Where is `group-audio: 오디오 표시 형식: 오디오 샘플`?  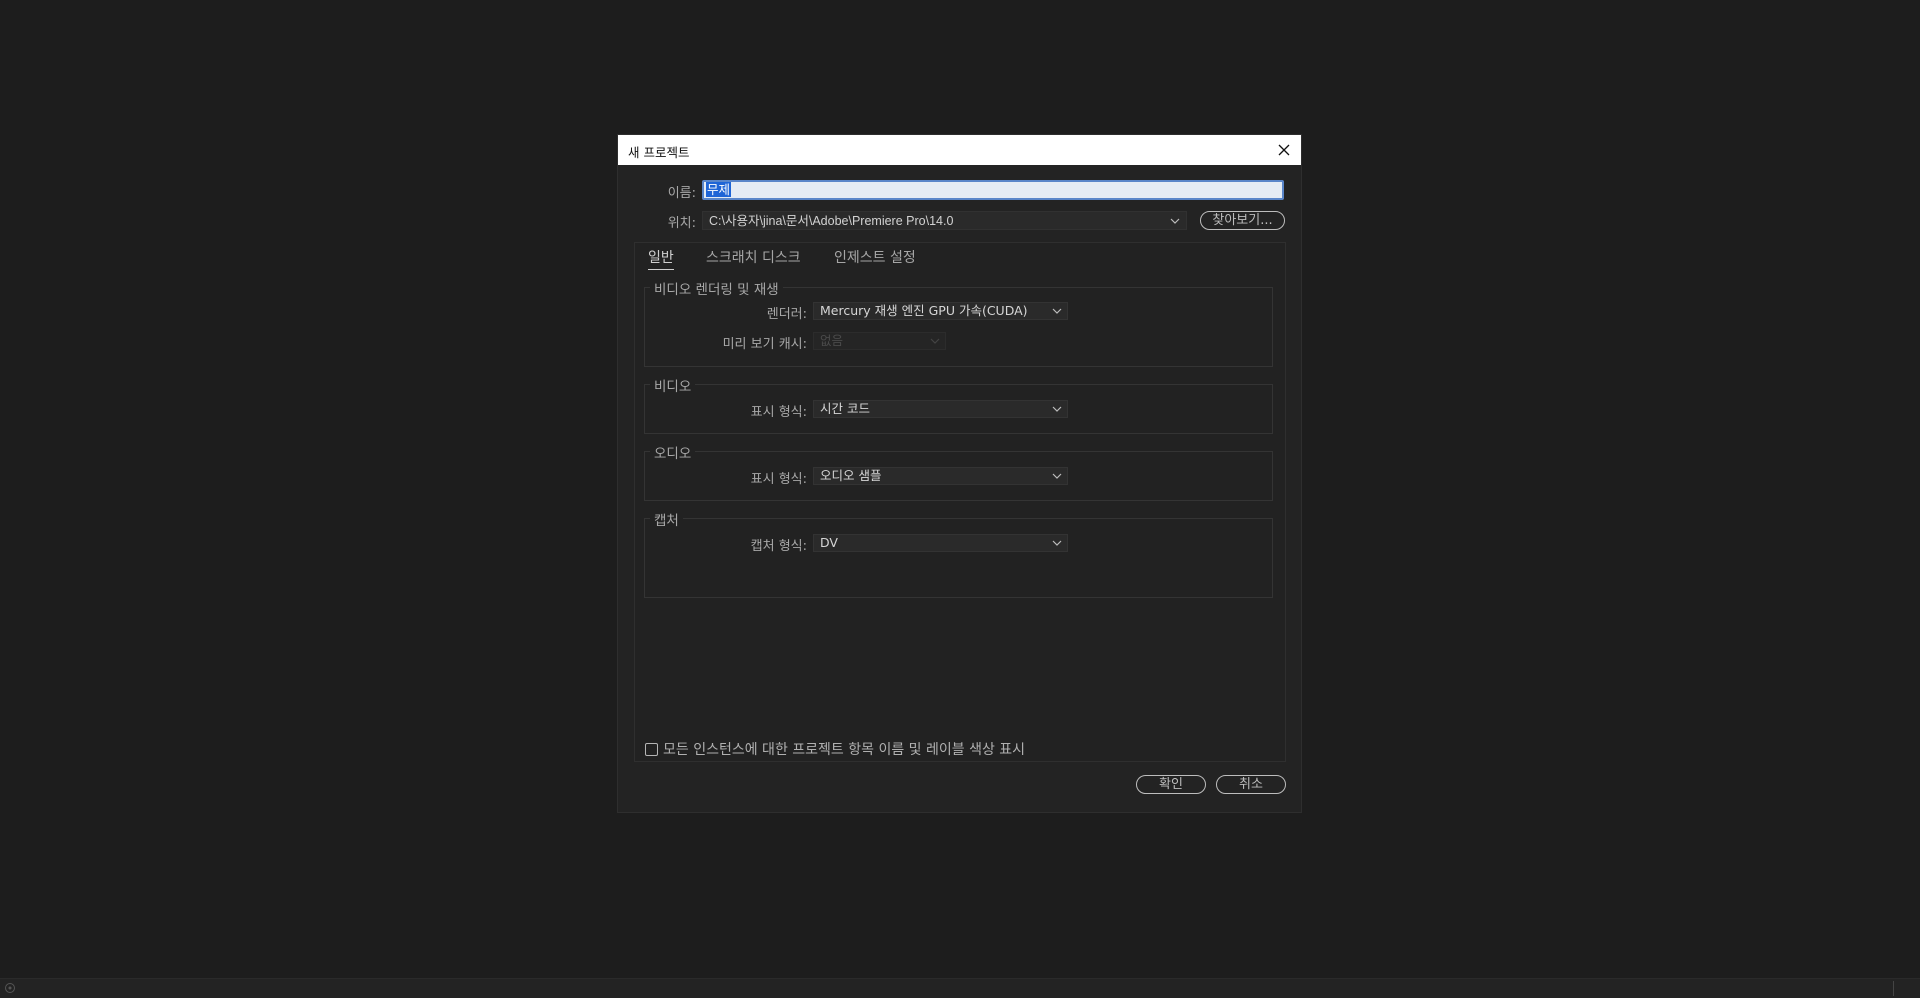 group-audio: 오디오 표시 형식: 오디오 샘플 is located at coordinates (958, 471).